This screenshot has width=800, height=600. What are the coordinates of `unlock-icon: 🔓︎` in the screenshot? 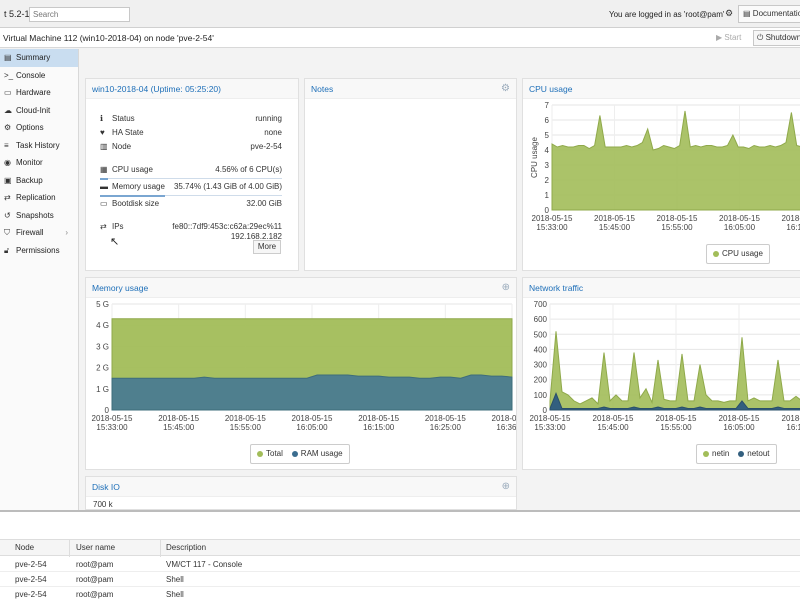 It's located at (7, 250).